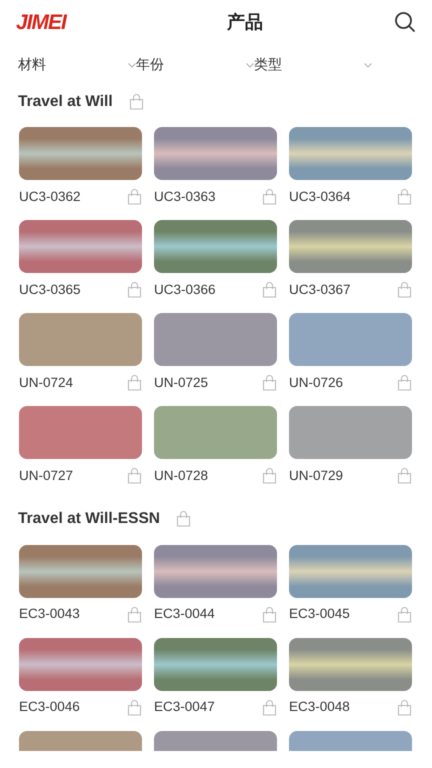 The image size is (432, 768). What do you see at coordinates (65, 102) in the screenshot?
I see `section-title: Travel at Will` at bounding box center [65, 102].